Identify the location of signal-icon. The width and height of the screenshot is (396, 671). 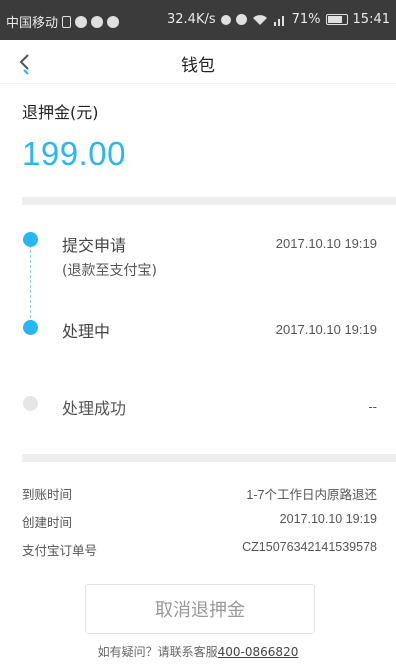
(278, 20).